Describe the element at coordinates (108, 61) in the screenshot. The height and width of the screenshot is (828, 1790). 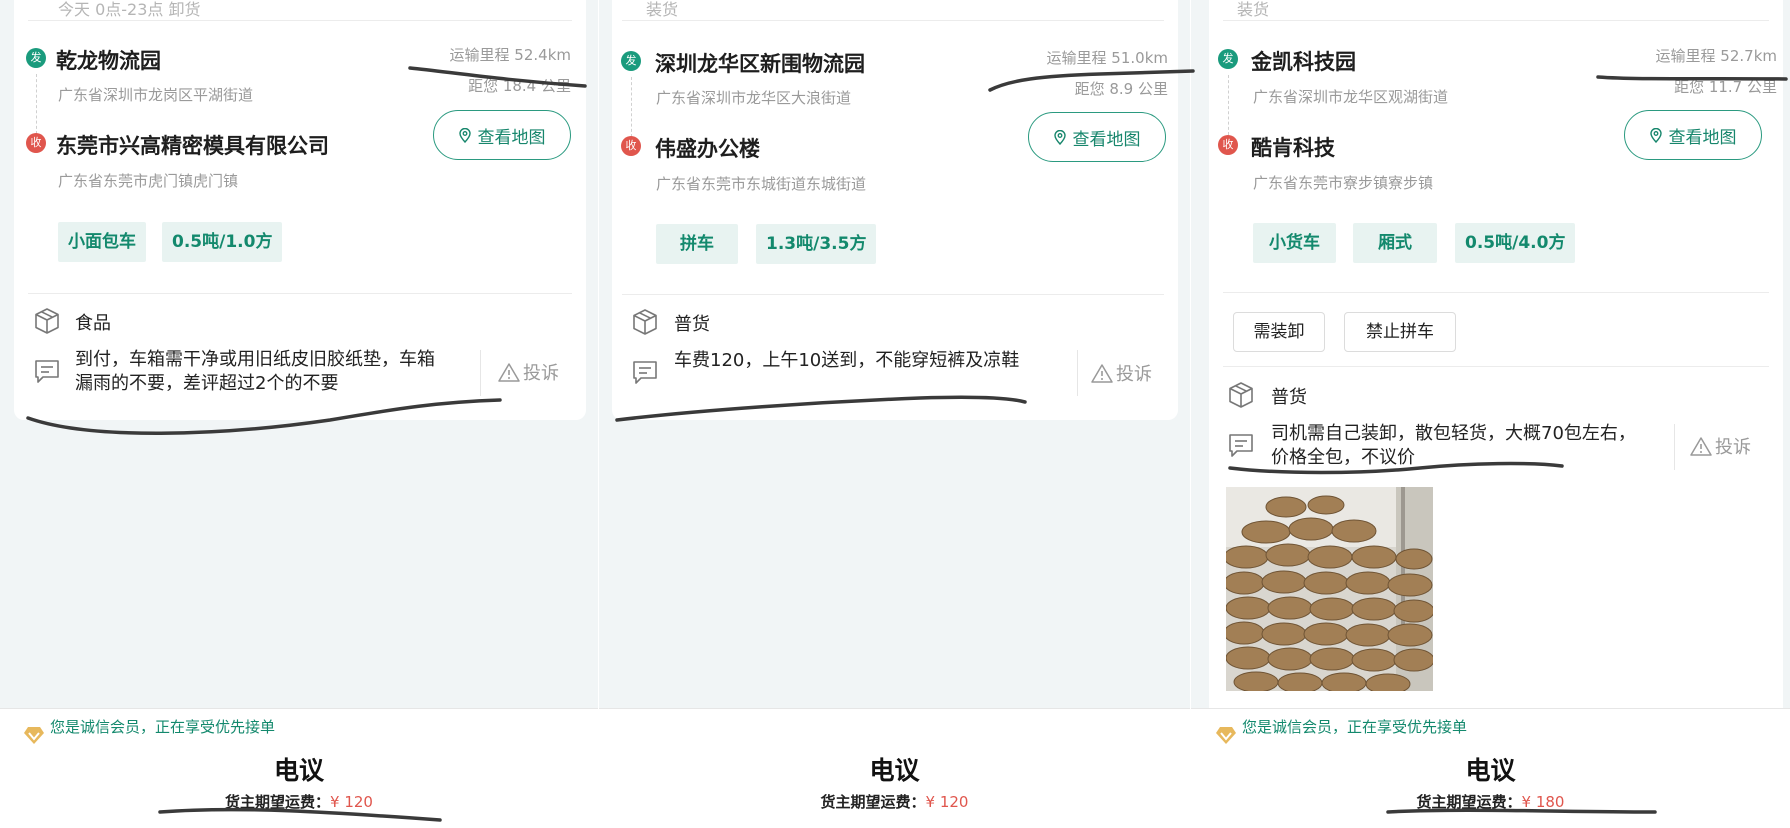
I see `sender-name: 乾龙物流园` at that location.